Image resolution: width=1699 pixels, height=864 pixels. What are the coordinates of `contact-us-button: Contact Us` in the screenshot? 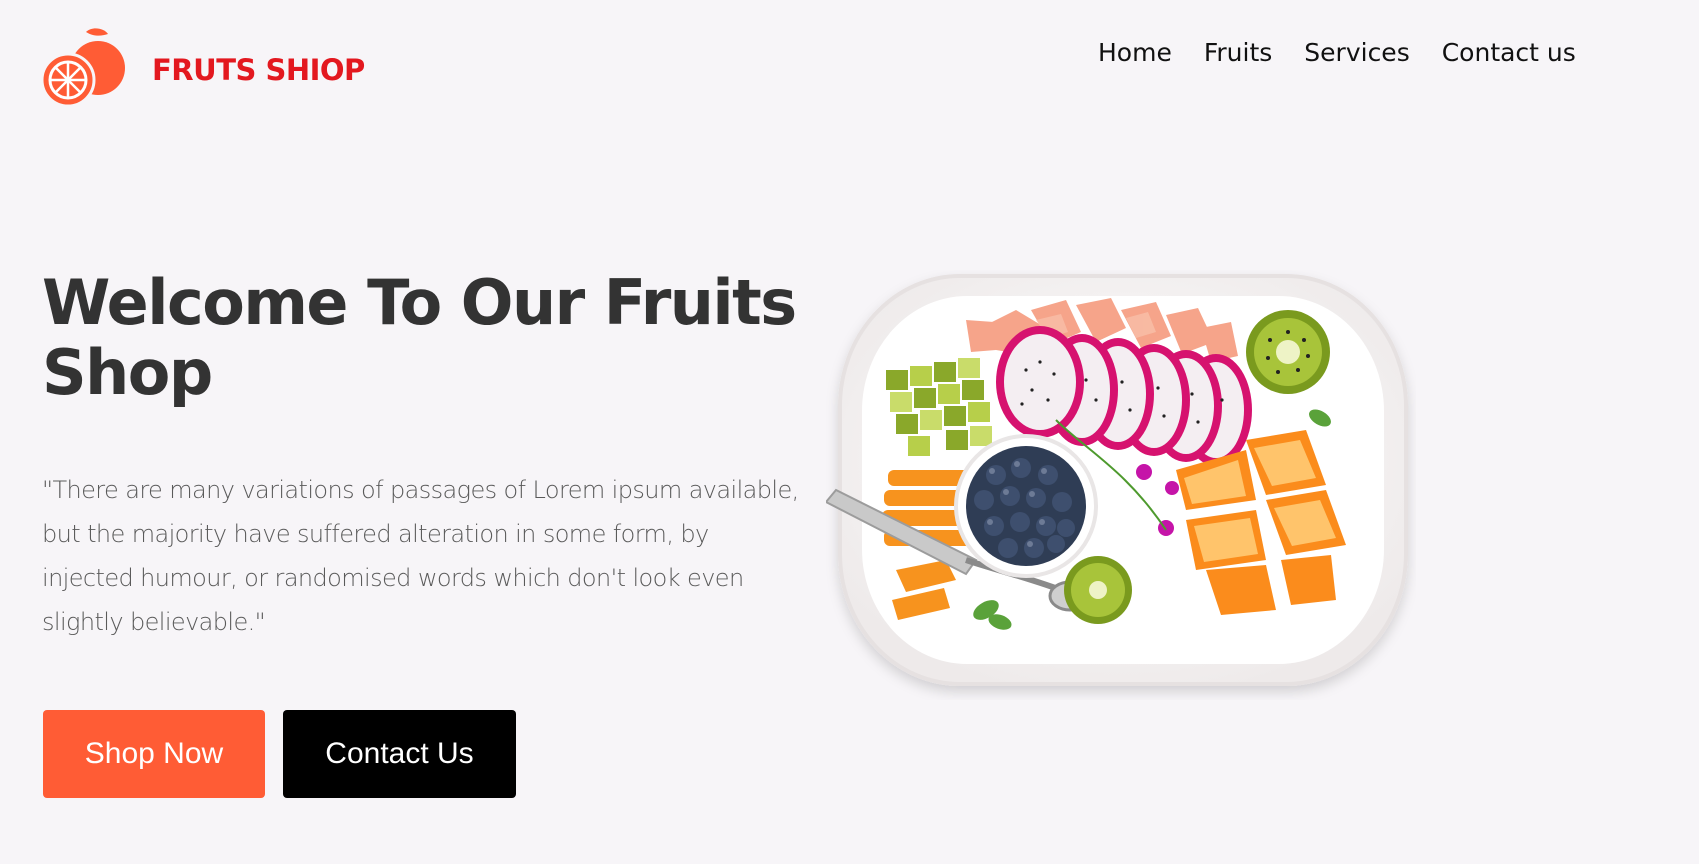 It's located at (399, 754).